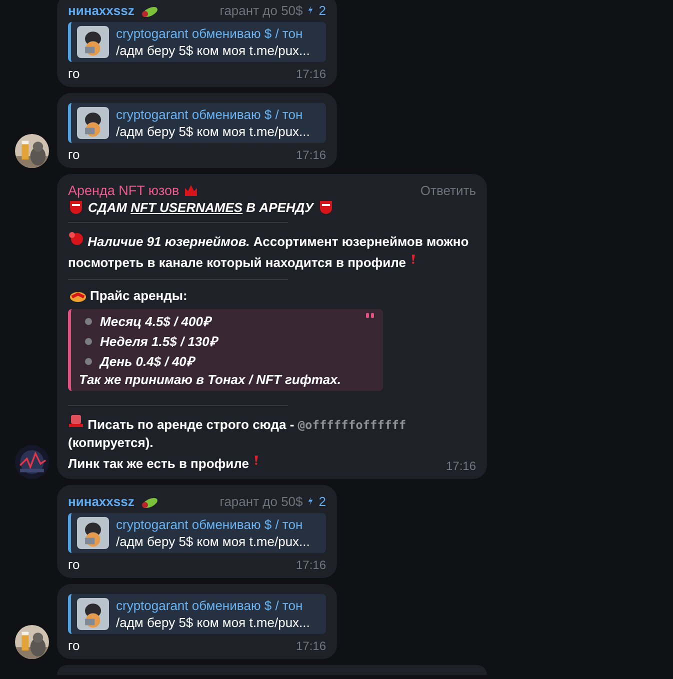  I want to click on channel-name: Аренда NFT юзов, so click(124, 190).